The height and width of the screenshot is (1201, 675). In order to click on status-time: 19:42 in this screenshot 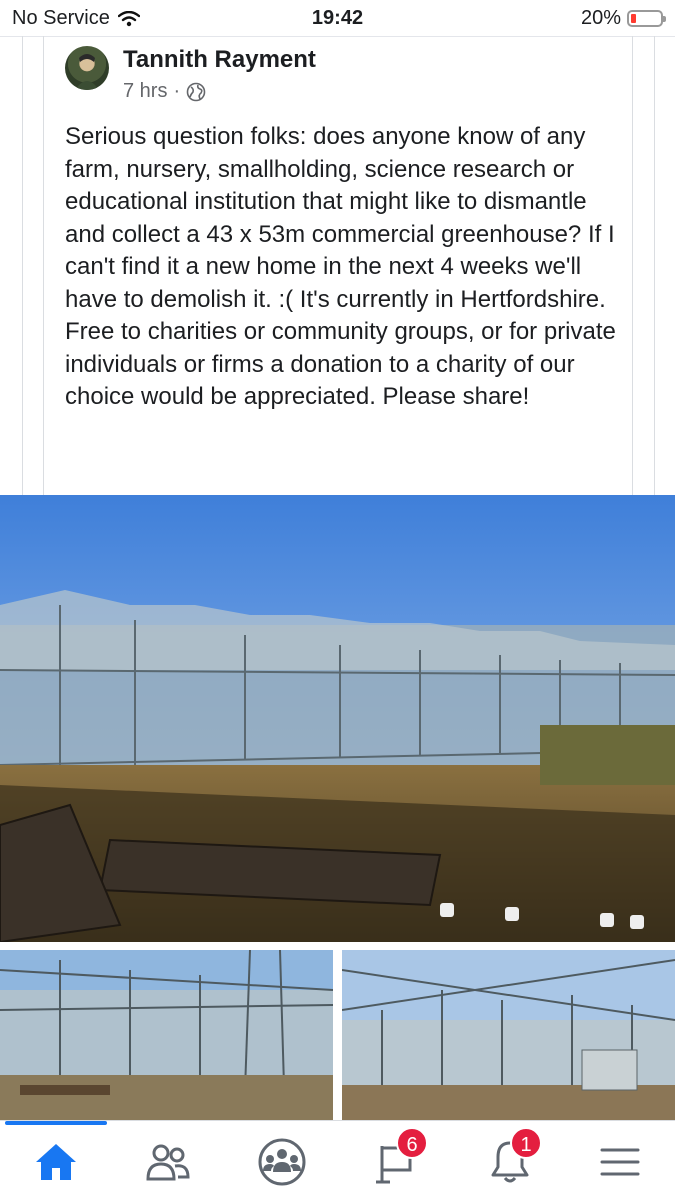, I will do `click(337, 18)`.